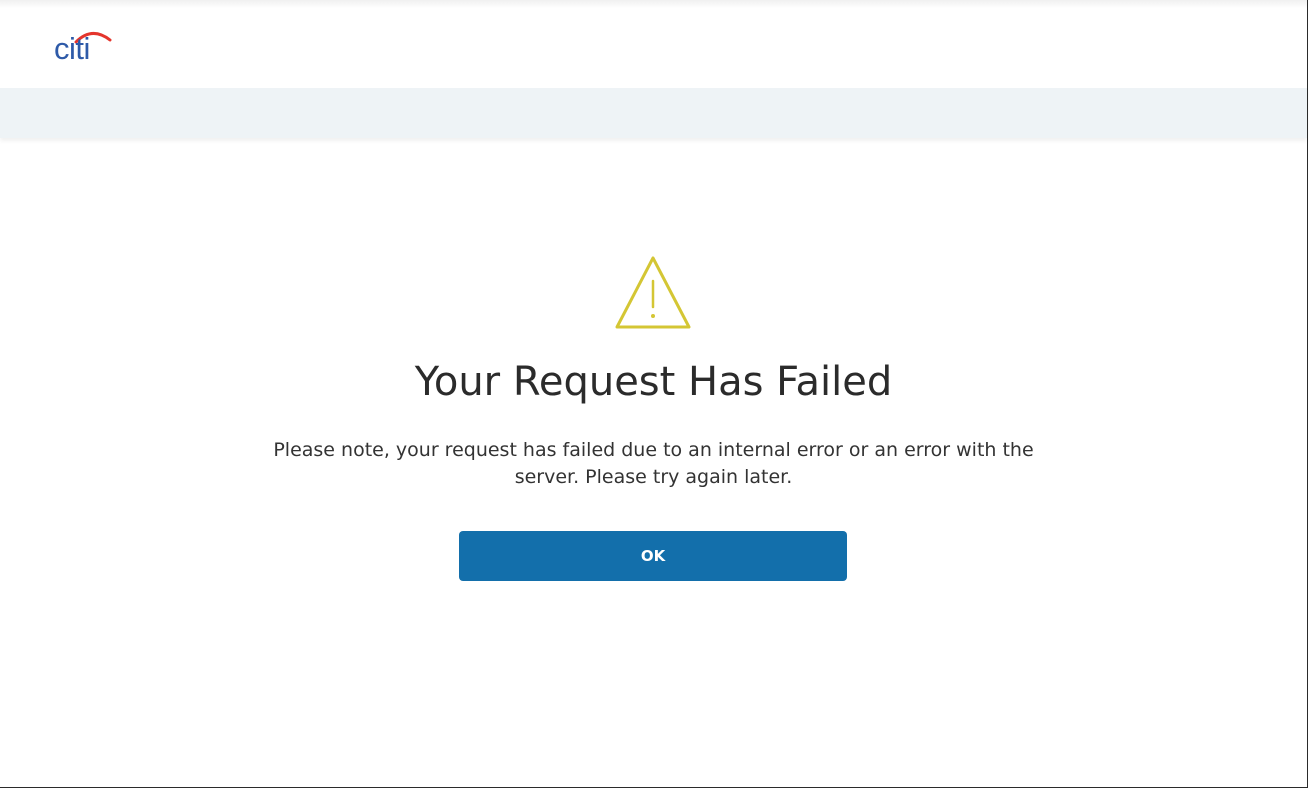 This screenshot has width=1309, height=789. What do you see at coordinates (653, 292) in the screenshot?
I see `warning-icon` at bounding box center [653, 292].